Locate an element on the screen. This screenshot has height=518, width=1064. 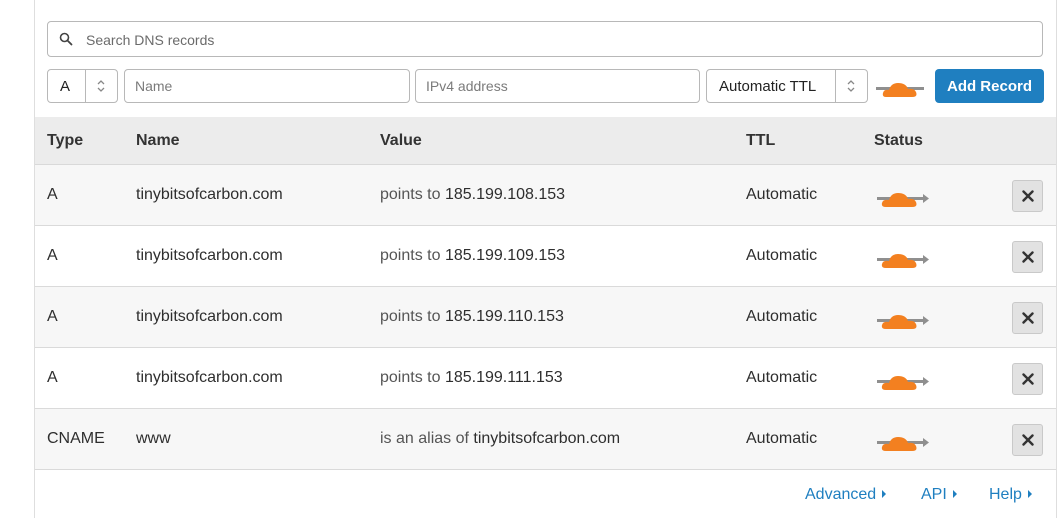
api-link: API is located at coordinates (939, 495).